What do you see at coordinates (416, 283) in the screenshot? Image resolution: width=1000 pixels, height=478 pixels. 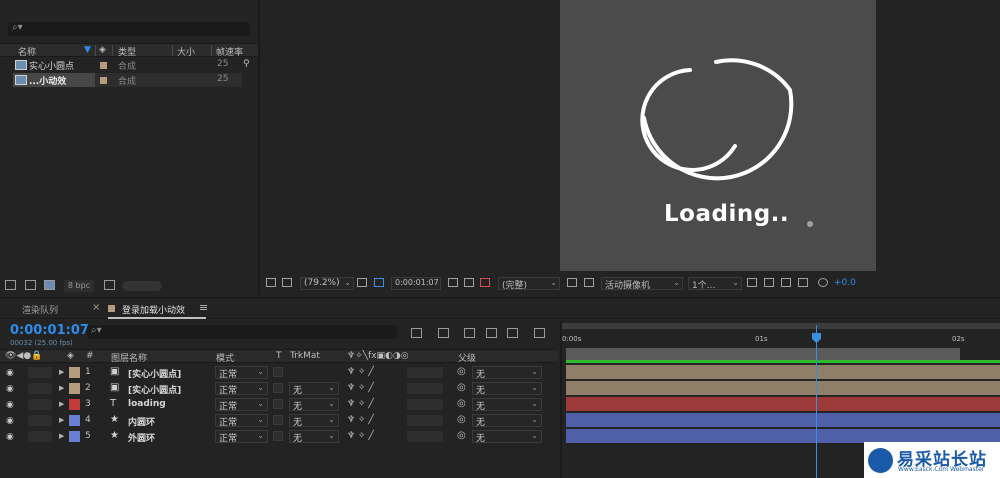 I see `timecode-field: 0:00:01:07` at bounding box center [416, 283].